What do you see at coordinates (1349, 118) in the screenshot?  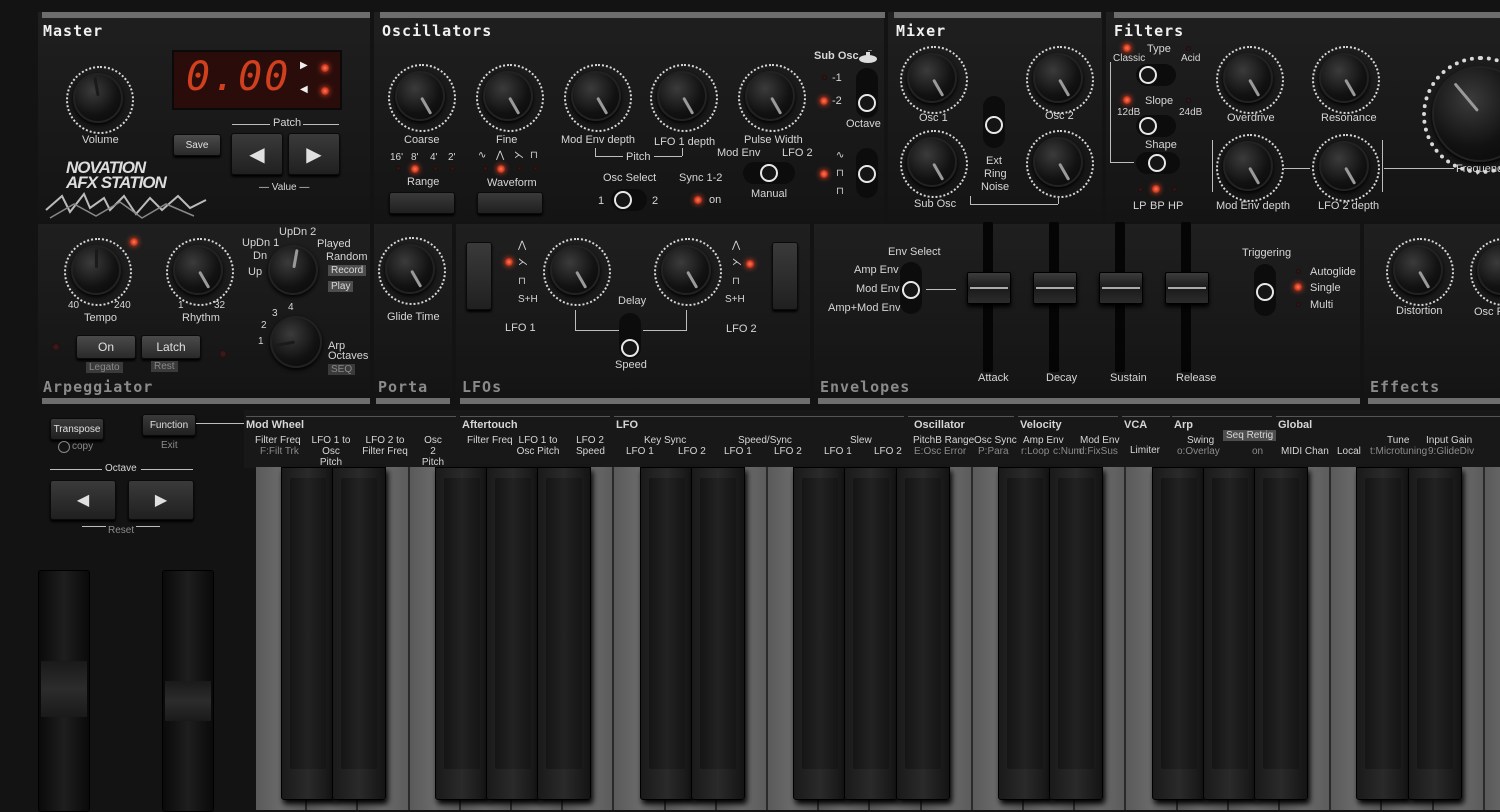 I see `resonance-label: Resonance` at bounding box center [1349, 118].